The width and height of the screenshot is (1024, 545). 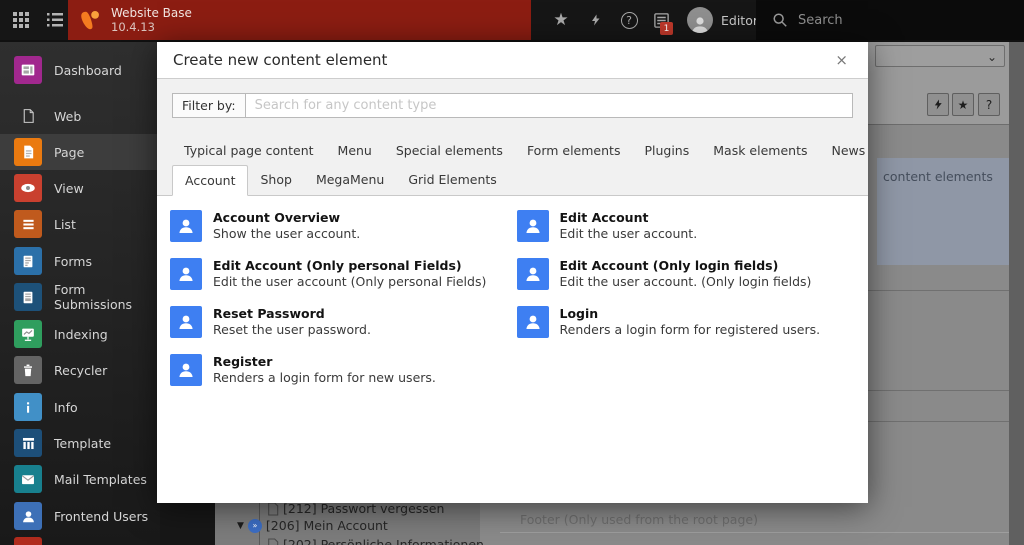 I want to click on ce-item-reset-password: Reset Password Reset the user password., so click(x=339, y=322).